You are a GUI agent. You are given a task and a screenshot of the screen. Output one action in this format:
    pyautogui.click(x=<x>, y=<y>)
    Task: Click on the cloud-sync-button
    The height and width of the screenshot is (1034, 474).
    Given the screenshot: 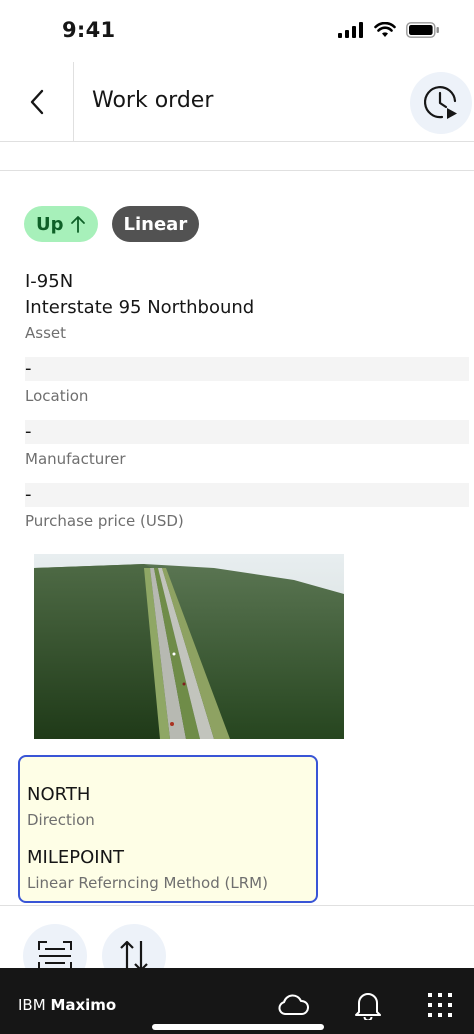 What is the action you would take?
    pyautogui.click(x=293, y=1005)
    